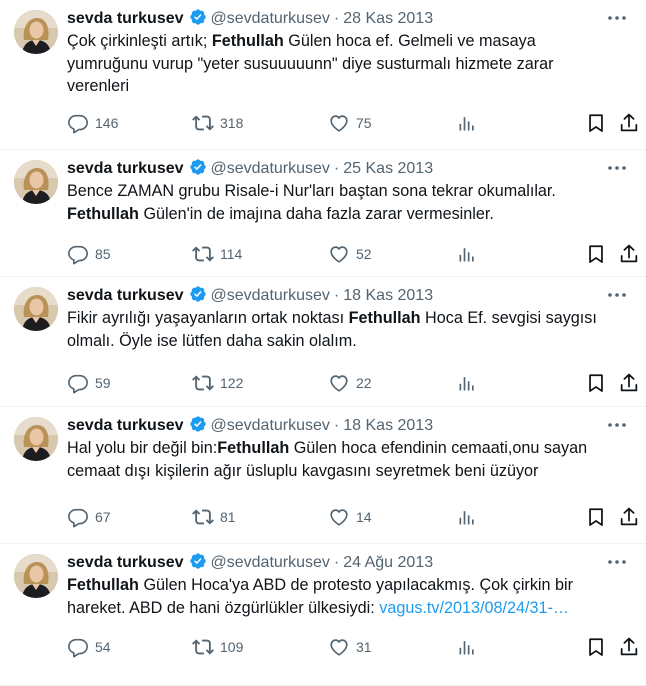 The height and width of the screenshot is (686, 646). Describe the element at coordinates (103, 213) in the screenshot. I see `highlighted-keyword: Fethullah` at that location.